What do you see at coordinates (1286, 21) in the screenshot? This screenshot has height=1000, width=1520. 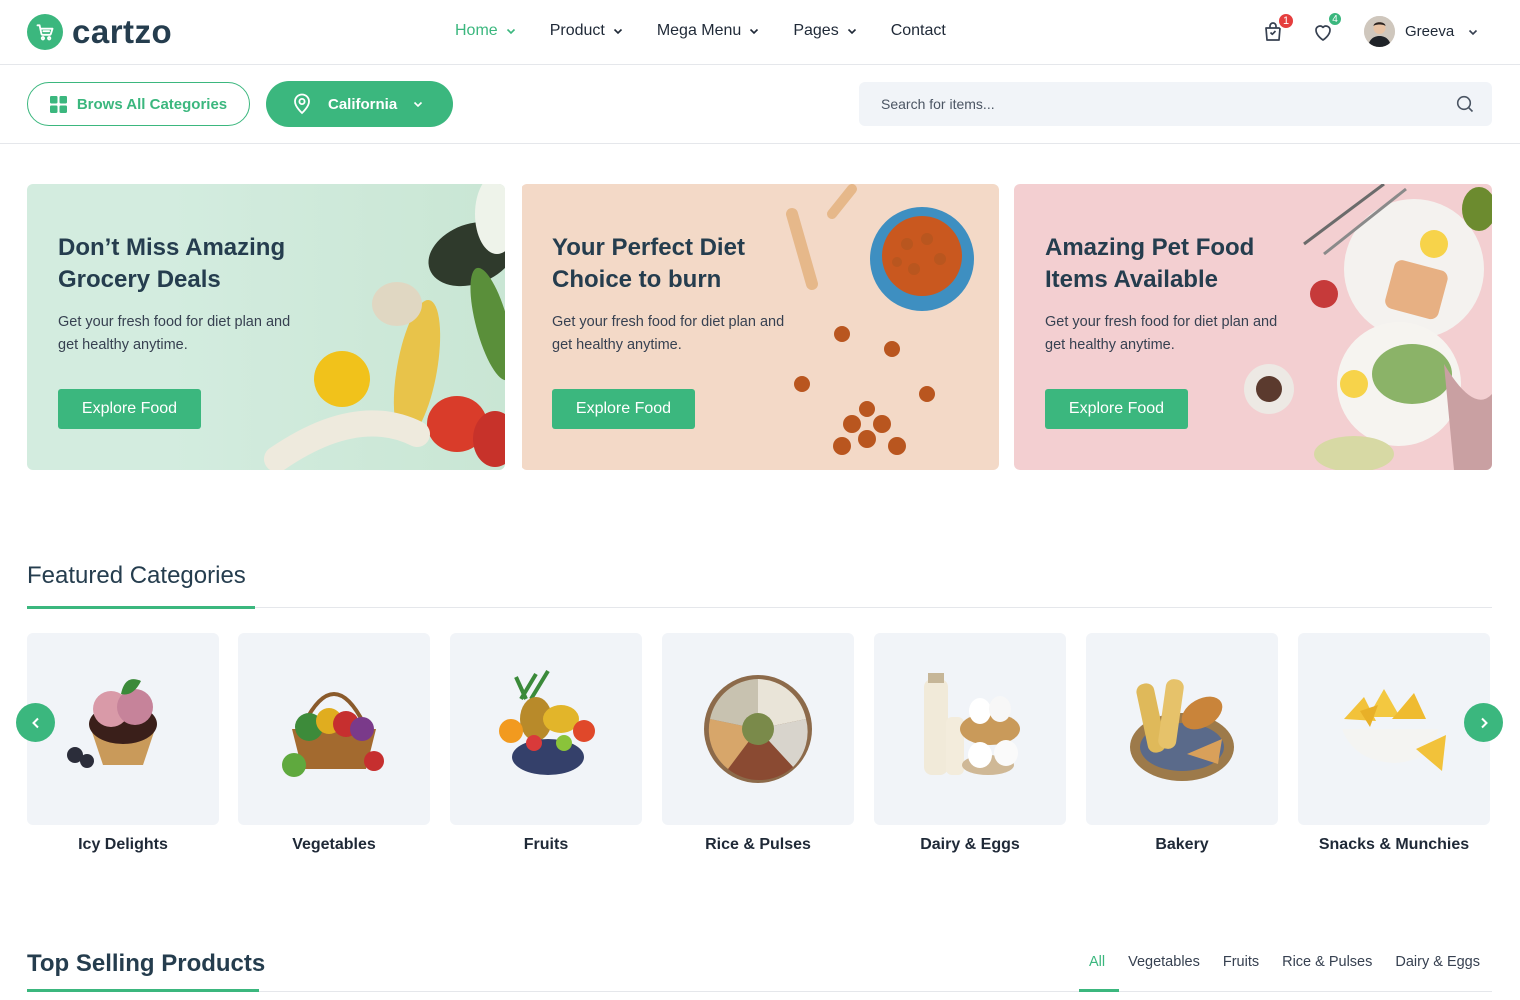 I see `cart-count-badge: 1` at bounding box center [1286, 21].